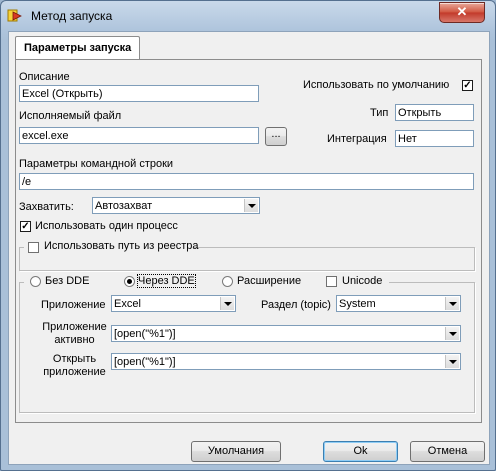  I want to click on dde-topic-value: System, so click(357, 304).